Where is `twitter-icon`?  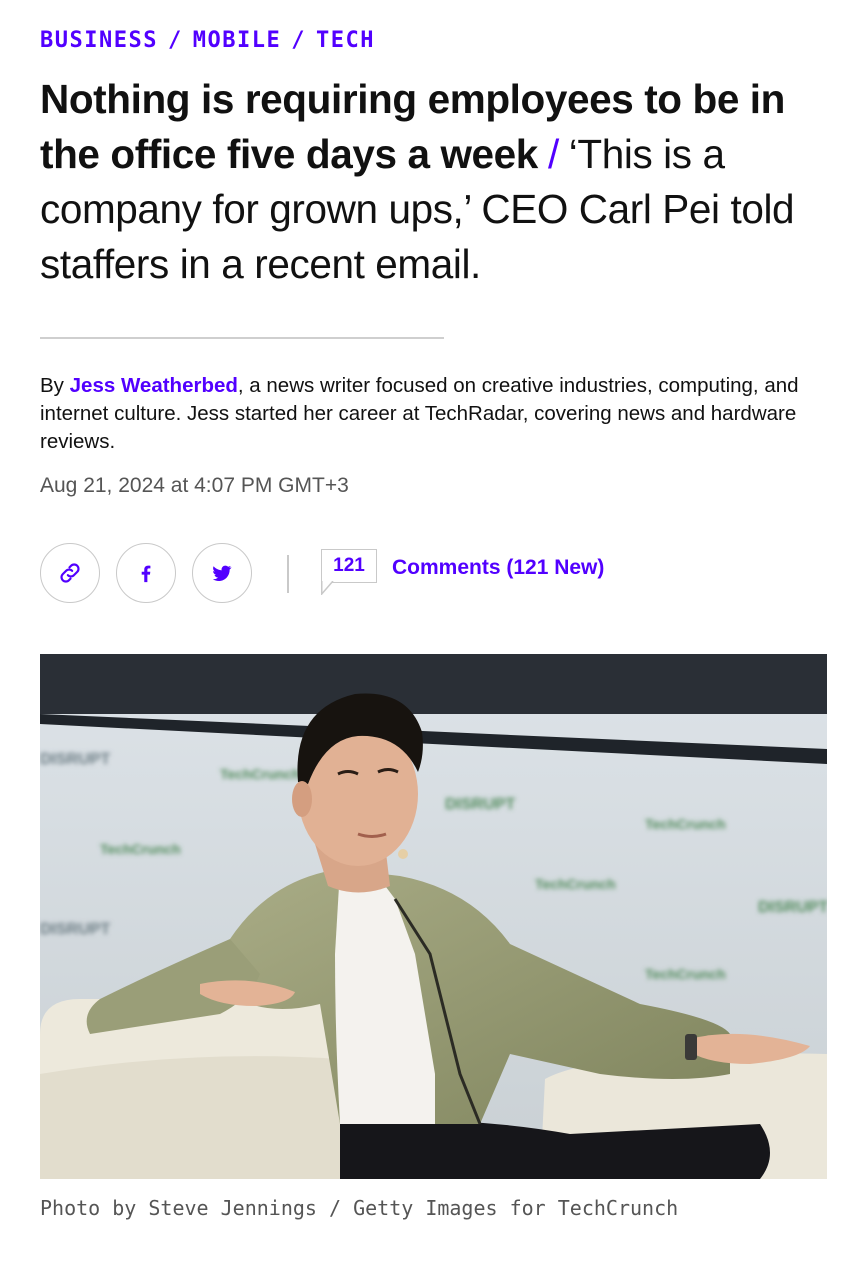
twitter-icon is located at coordinates (222, 573).